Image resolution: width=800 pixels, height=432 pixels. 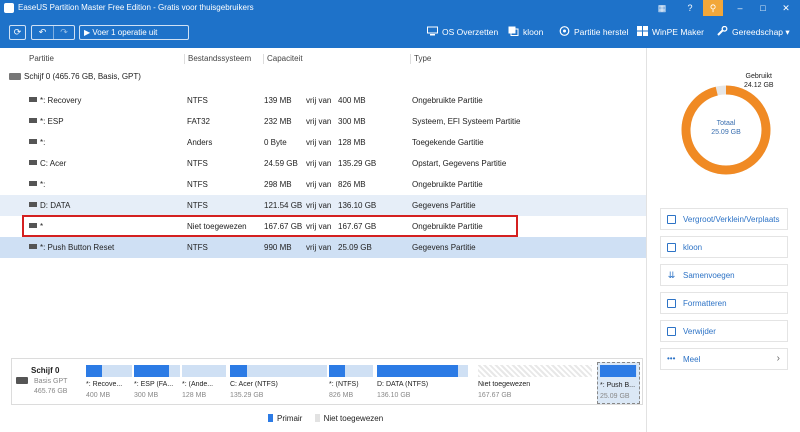 What do you see at coordinates (355, 247) in the screenshot?
I see `total-cell: 25.09 GB` at bounding box center [355, 247].